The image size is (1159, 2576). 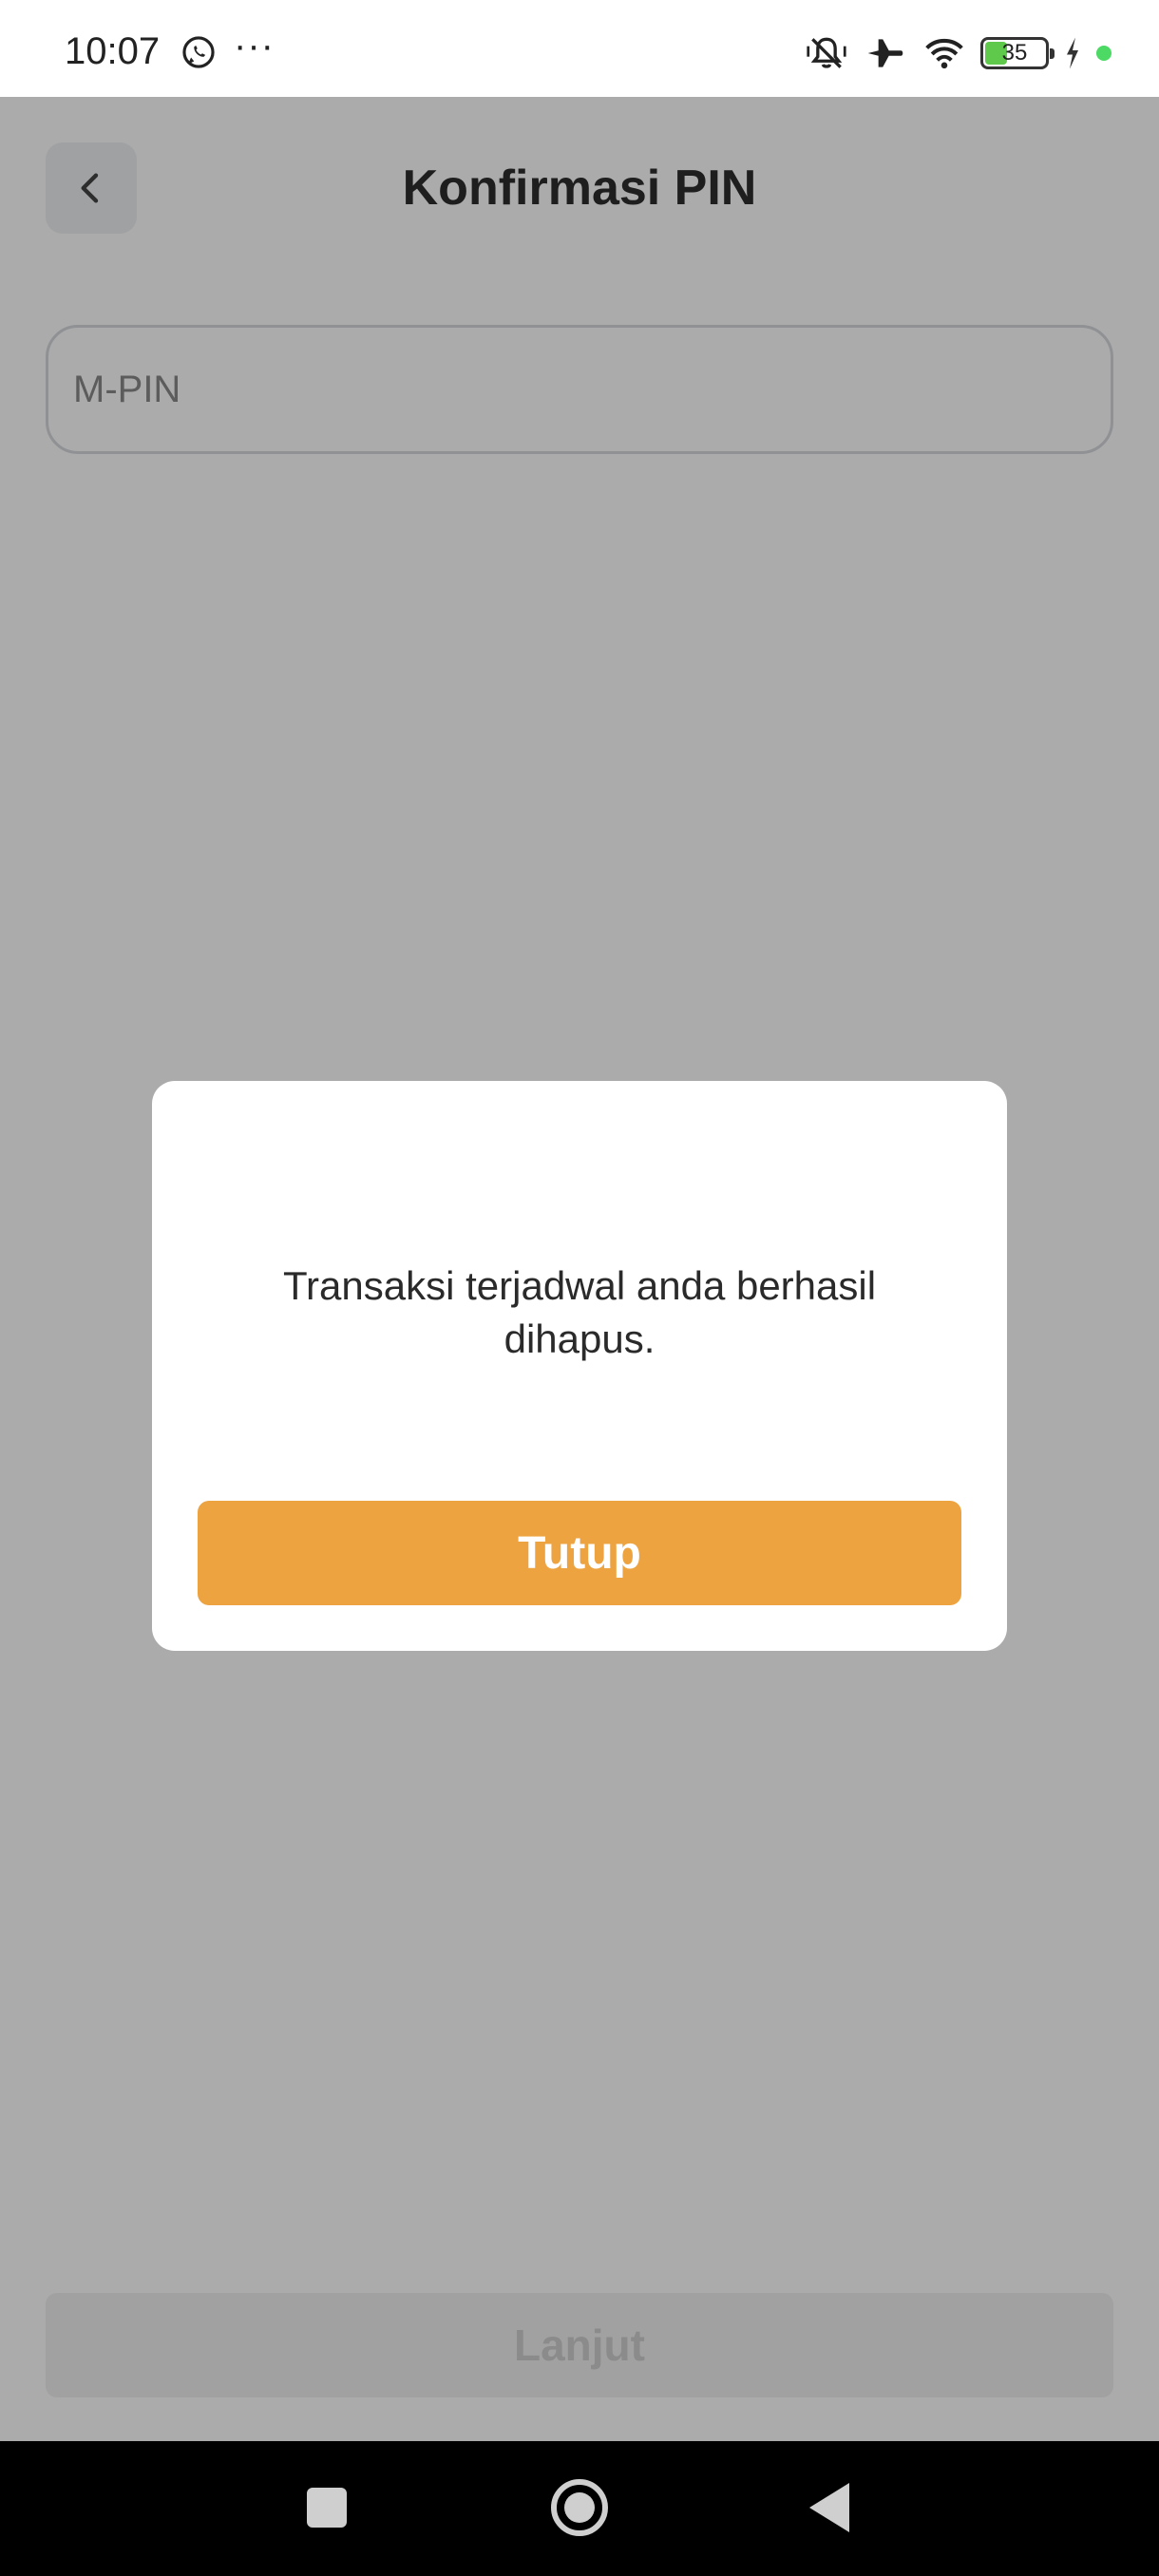 I want to click on status-bar: 10:07 ··· 35, so click(x=579, y=48).